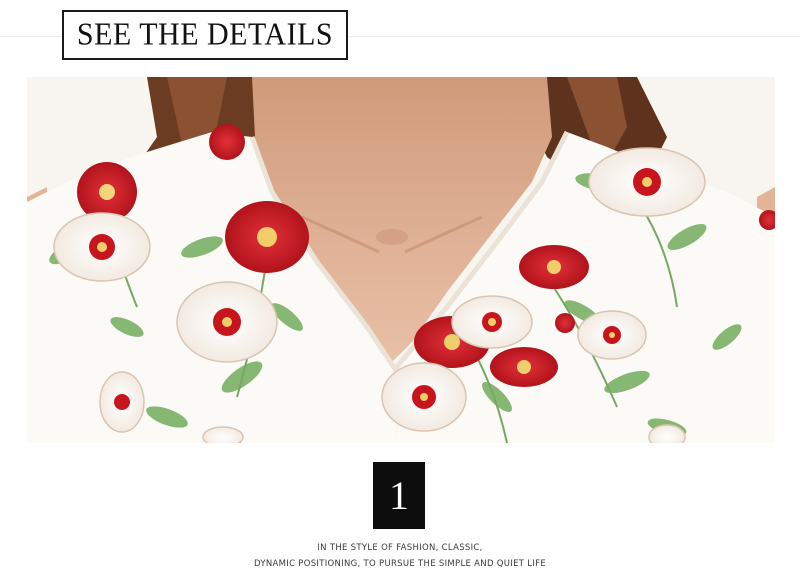  I want to click on caption-line-1: IN THE STYLE OF FASHION, CLASSIC,, so click(400, 548).